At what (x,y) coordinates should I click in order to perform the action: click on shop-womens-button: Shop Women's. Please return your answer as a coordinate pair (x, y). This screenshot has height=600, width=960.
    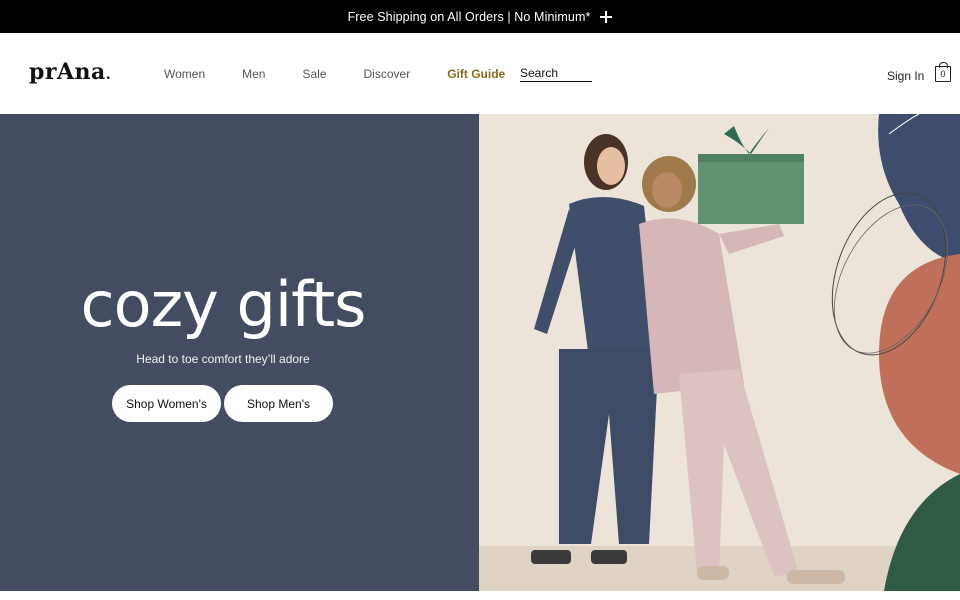
    Looking at the image, I should click on (166, 403).